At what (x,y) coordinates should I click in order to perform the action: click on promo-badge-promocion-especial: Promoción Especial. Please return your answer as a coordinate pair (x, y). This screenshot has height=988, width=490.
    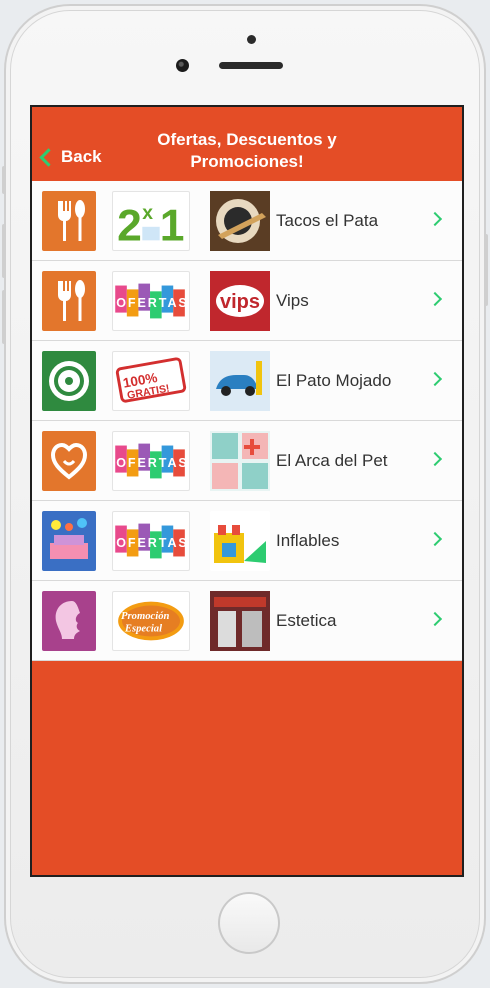
    Looking at the image, I should click on (151, 621).